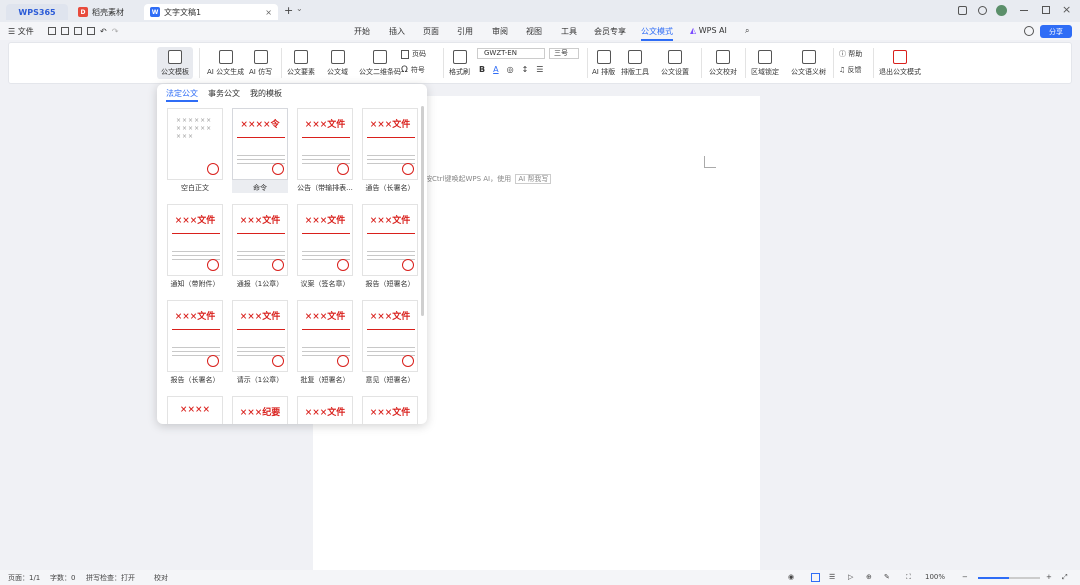 This screenshot has width=1080, height=585. Describe the element at coordinates (195, 150) in the screenshot. I see `template-item: ×××××× ×××××× ××× 空白正文` at that location.